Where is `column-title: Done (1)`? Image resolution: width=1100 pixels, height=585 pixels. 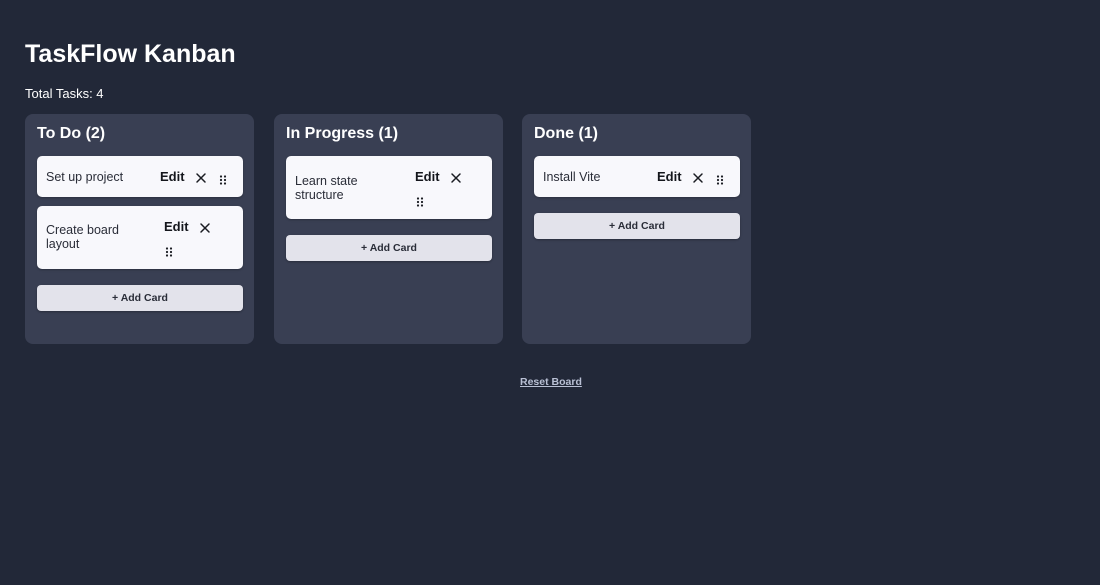 column-title: Done (1) is located at coordinates (566, 133).